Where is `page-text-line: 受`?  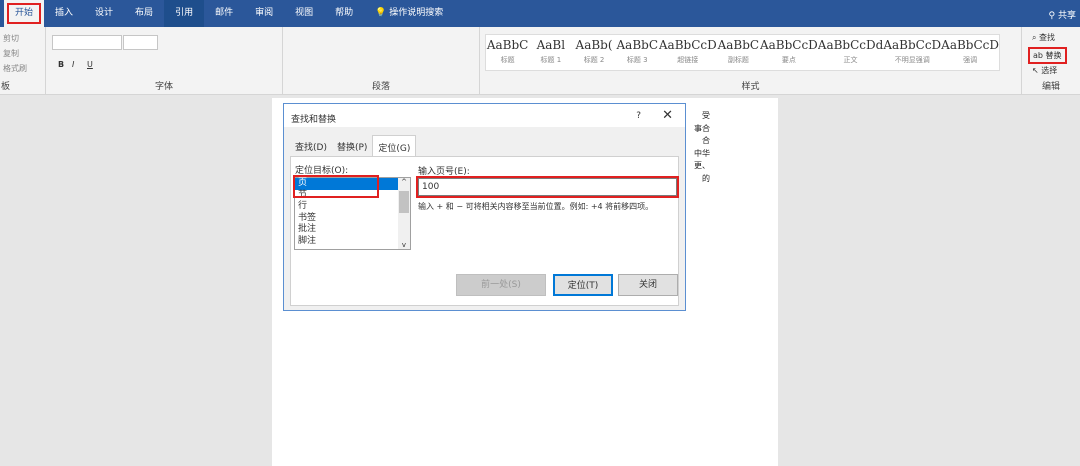
page-text-line: 受 is located at coordinates (706, 115).